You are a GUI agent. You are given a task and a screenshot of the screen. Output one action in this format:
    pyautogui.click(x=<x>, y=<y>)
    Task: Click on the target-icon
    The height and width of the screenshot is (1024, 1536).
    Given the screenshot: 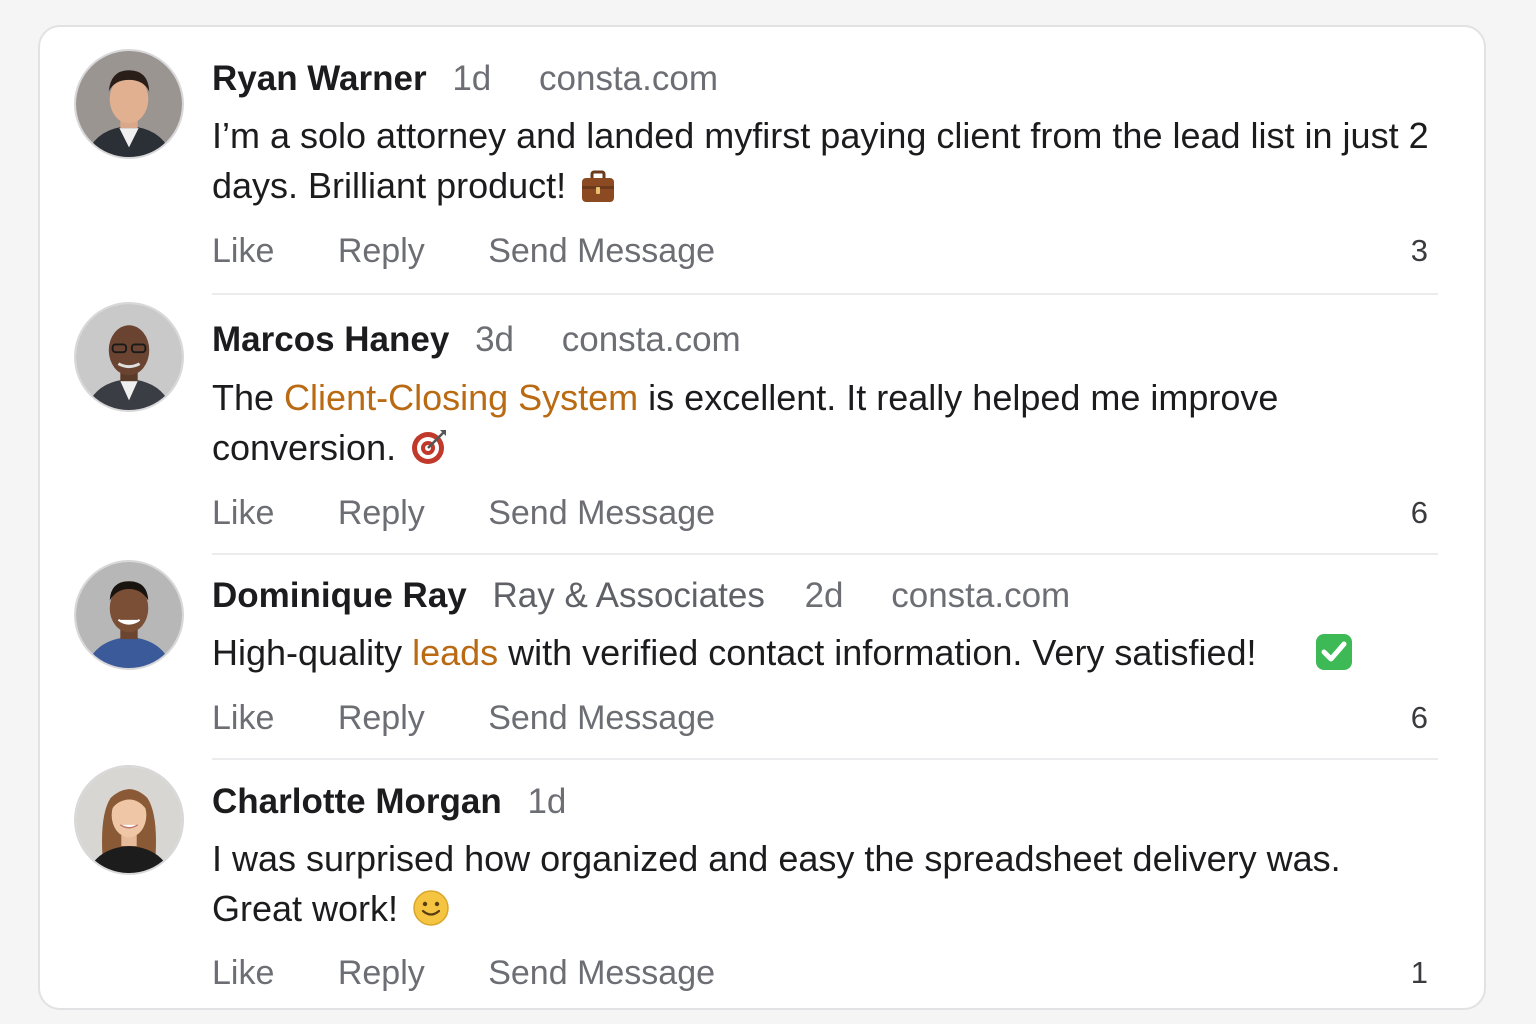 What is the action you would take?
    pyautogui.click(x=429, y=453)
    